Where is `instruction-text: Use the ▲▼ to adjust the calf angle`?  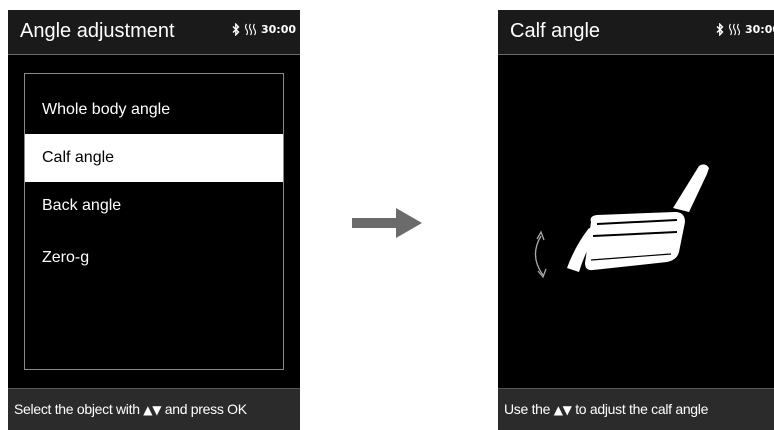 instruction-text: Use the ▲▼ to adjust the calf angle is located at coordinates (606, 409).